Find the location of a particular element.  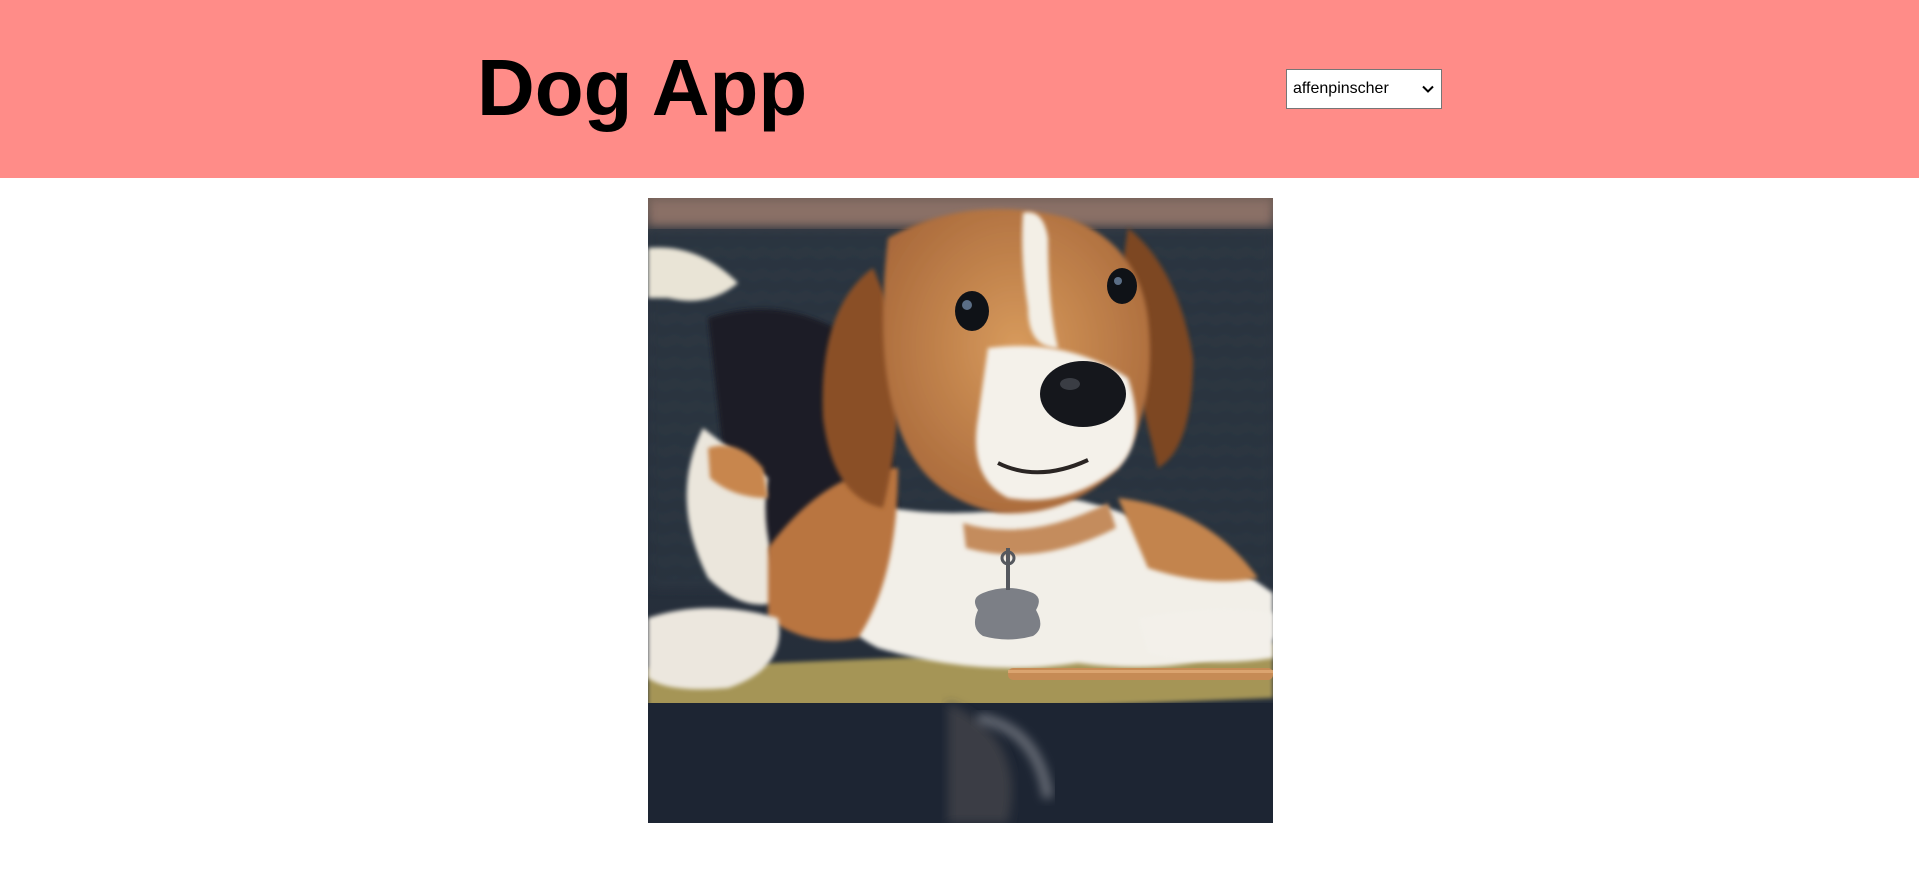

chevron-down-icon is located at coordinates (1428, 89).